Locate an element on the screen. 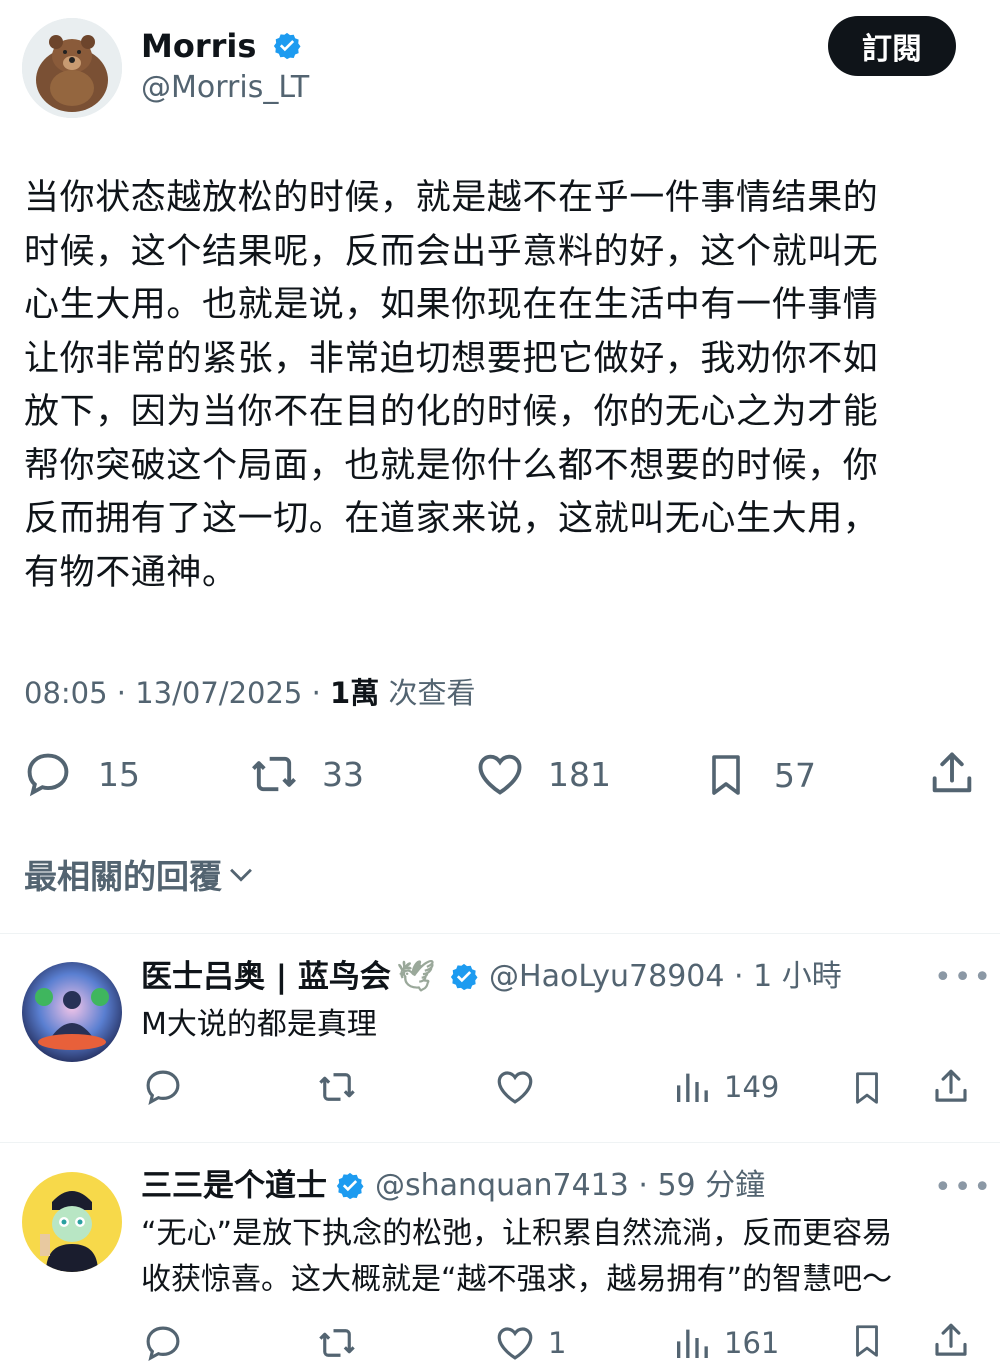 The width and height of the screenshot is (1000, 1364). like-button: 181 is located at coordinates (542, 774).